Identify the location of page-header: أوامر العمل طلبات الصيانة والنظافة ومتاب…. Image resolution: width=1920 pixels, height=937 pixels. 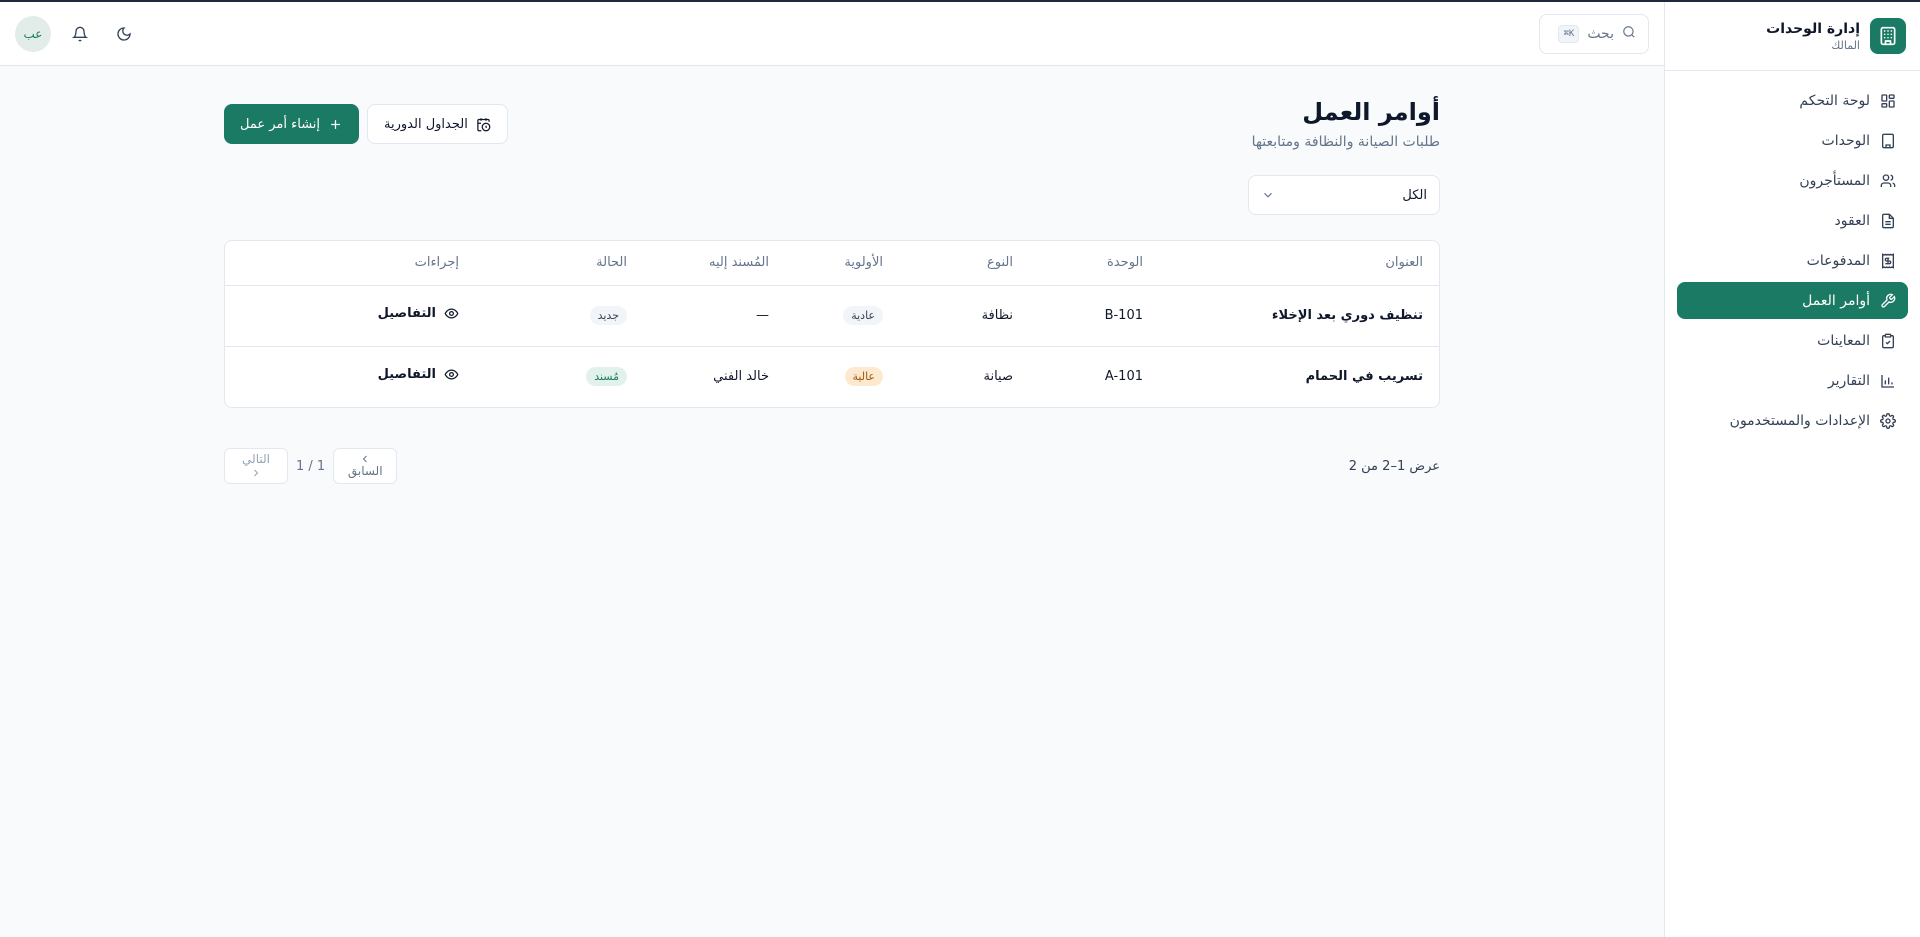
(832, 108).